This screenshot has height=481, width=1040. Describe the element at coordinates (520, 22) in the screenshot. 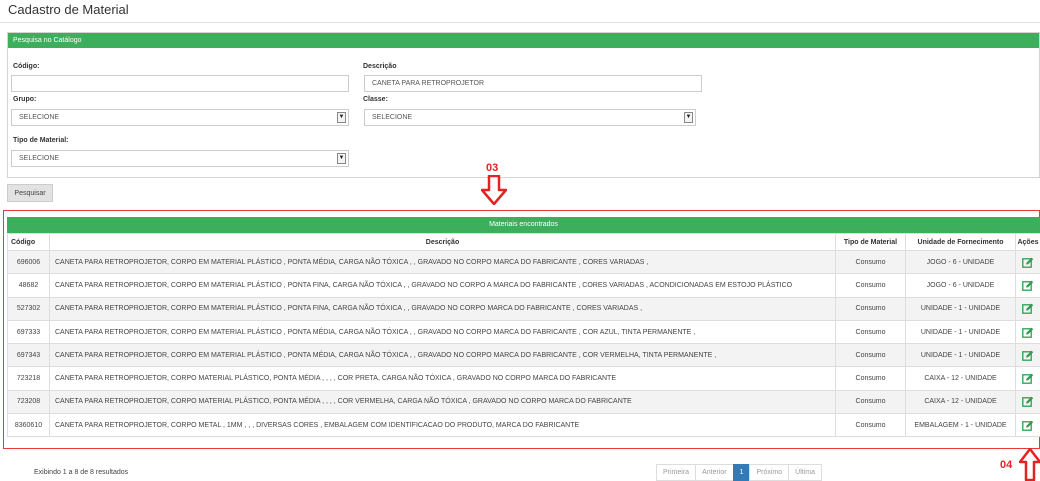

I see `title-divider` at that location.